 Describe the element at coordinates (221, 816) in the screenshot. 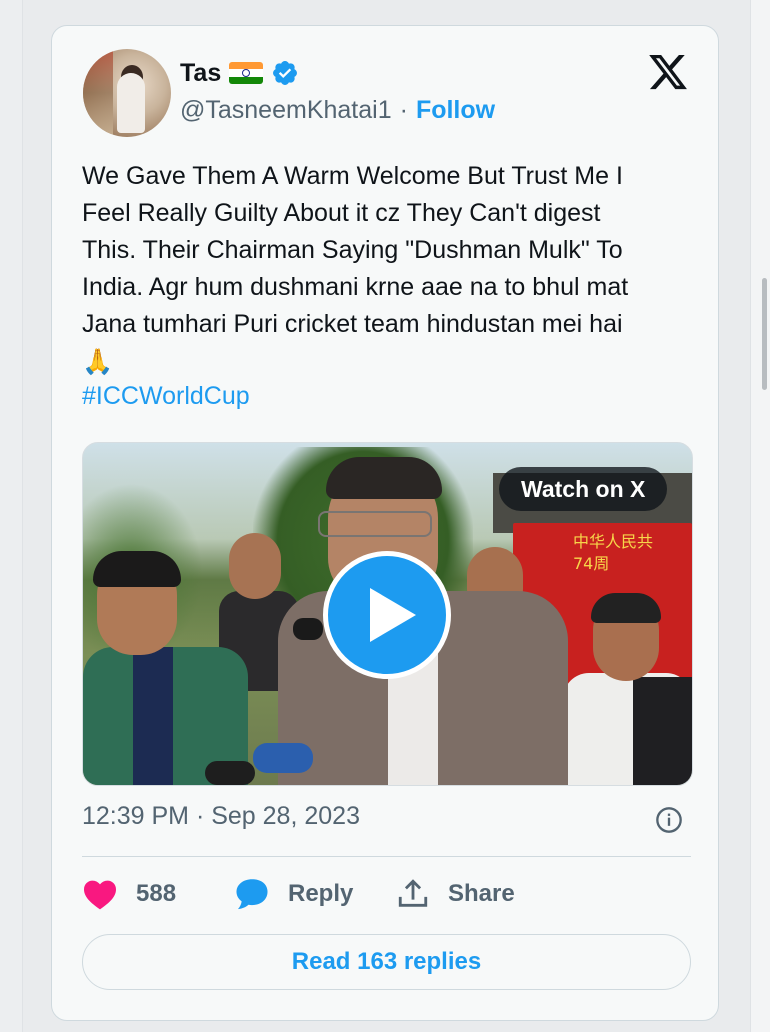

I see `tweet-timestamp: 12:39 PM · Sep 28, 2023` at that location.